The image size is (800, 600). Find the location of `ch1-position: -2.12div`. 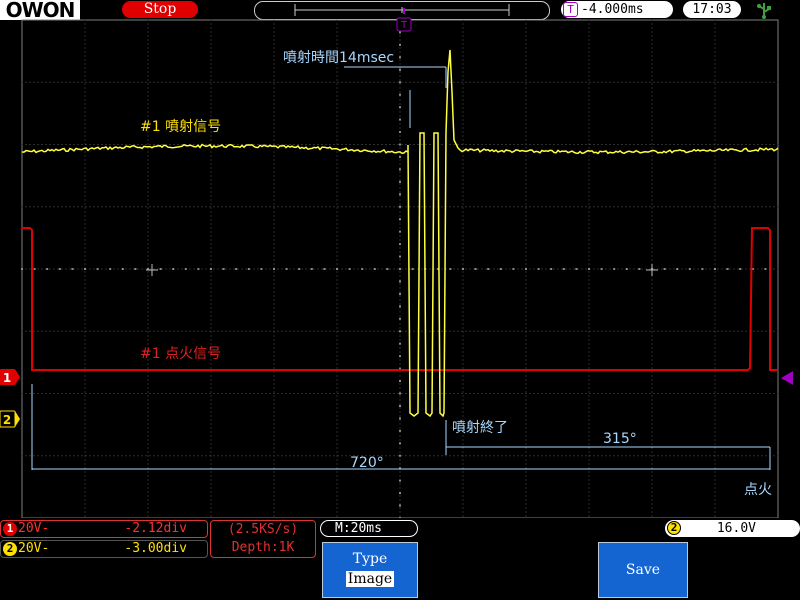

ch1-position: -2.12div is located at coordinates (155, 528).